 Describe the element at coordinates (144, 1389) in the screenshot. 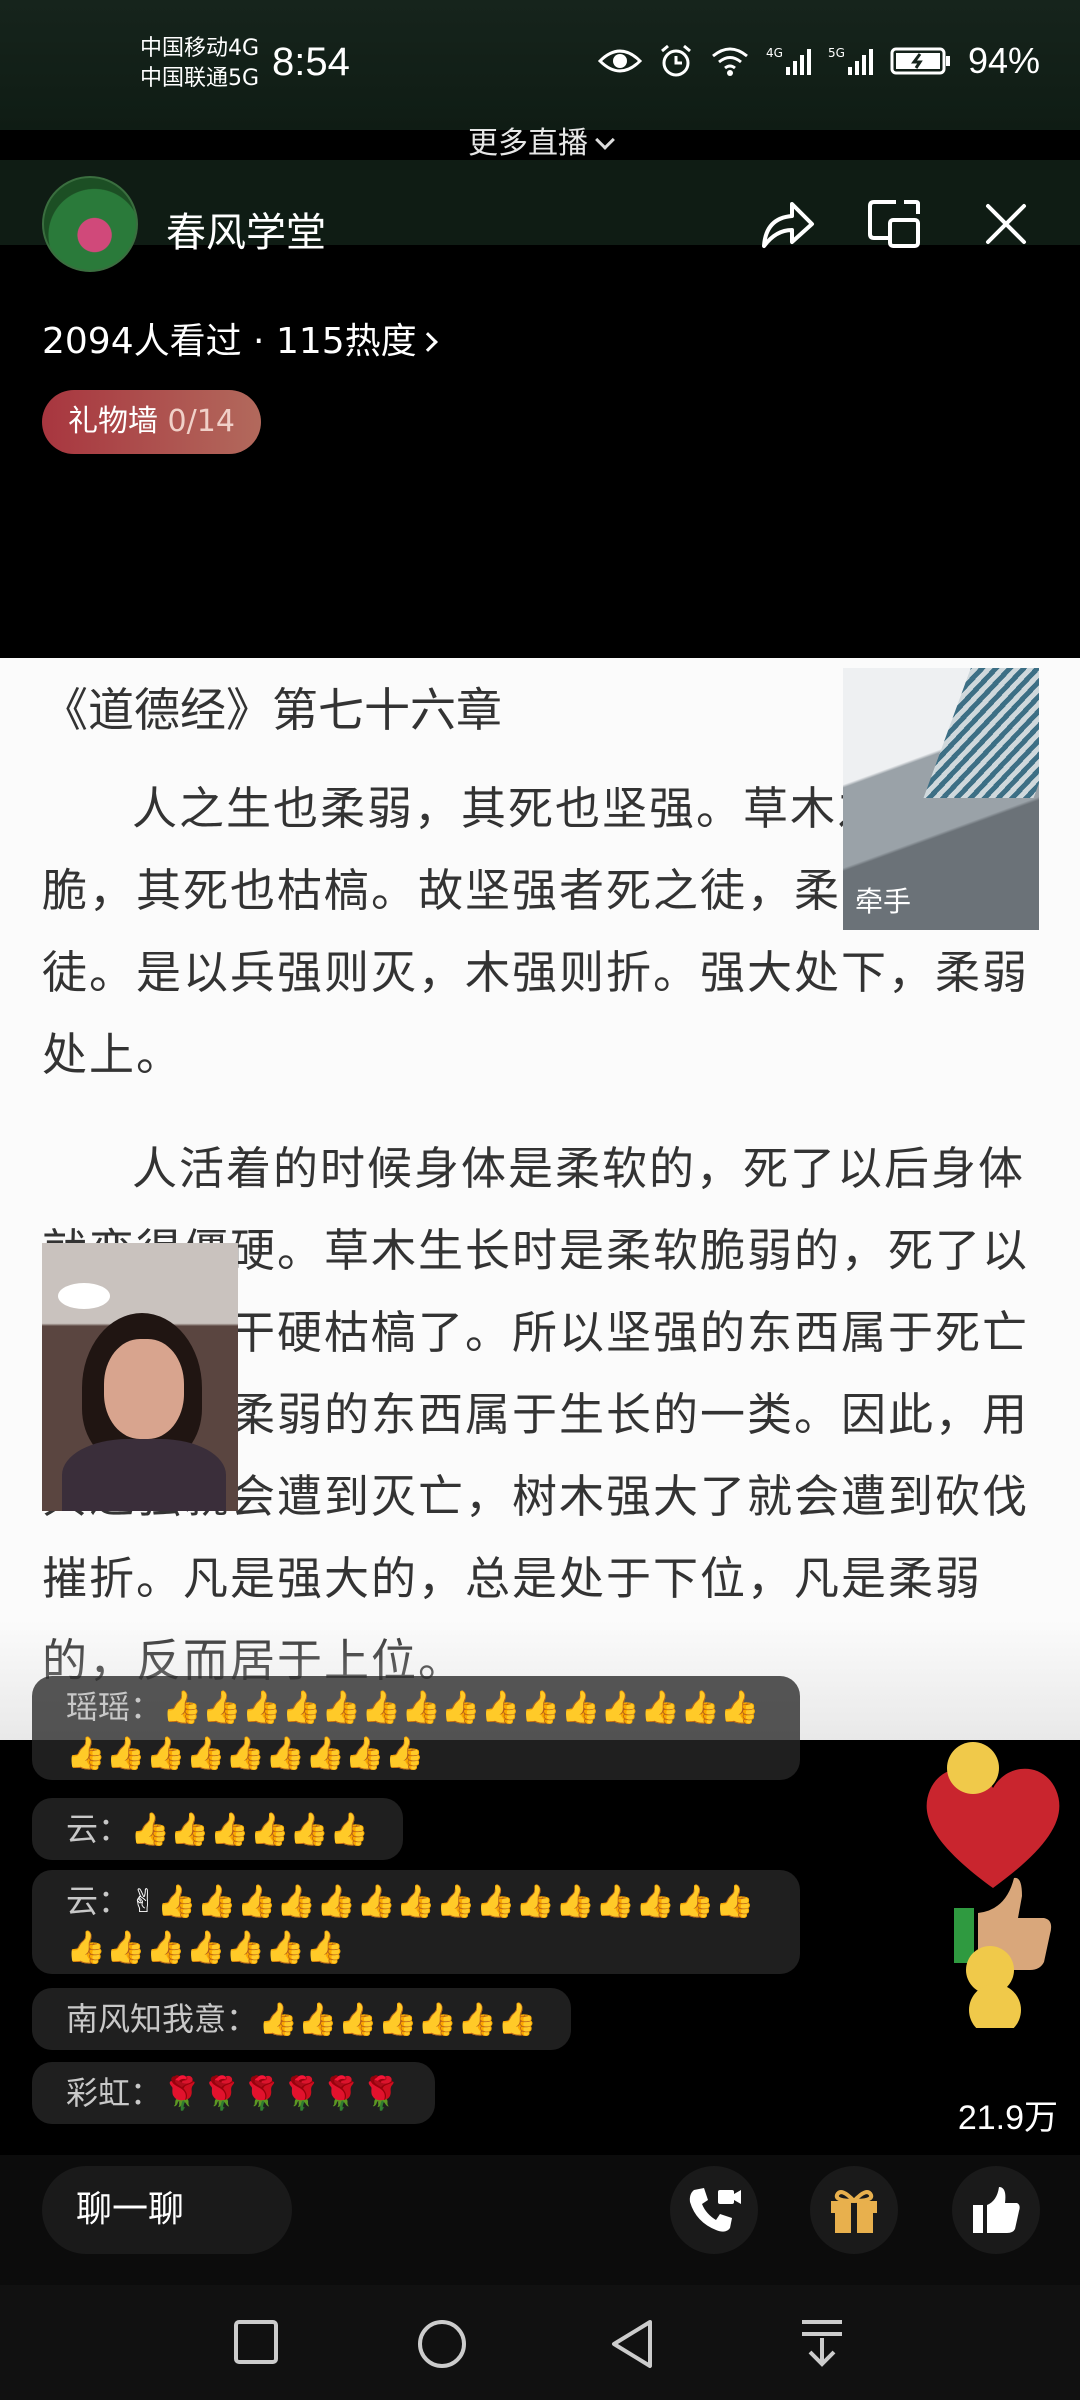

I see `host-face-image` at that location.